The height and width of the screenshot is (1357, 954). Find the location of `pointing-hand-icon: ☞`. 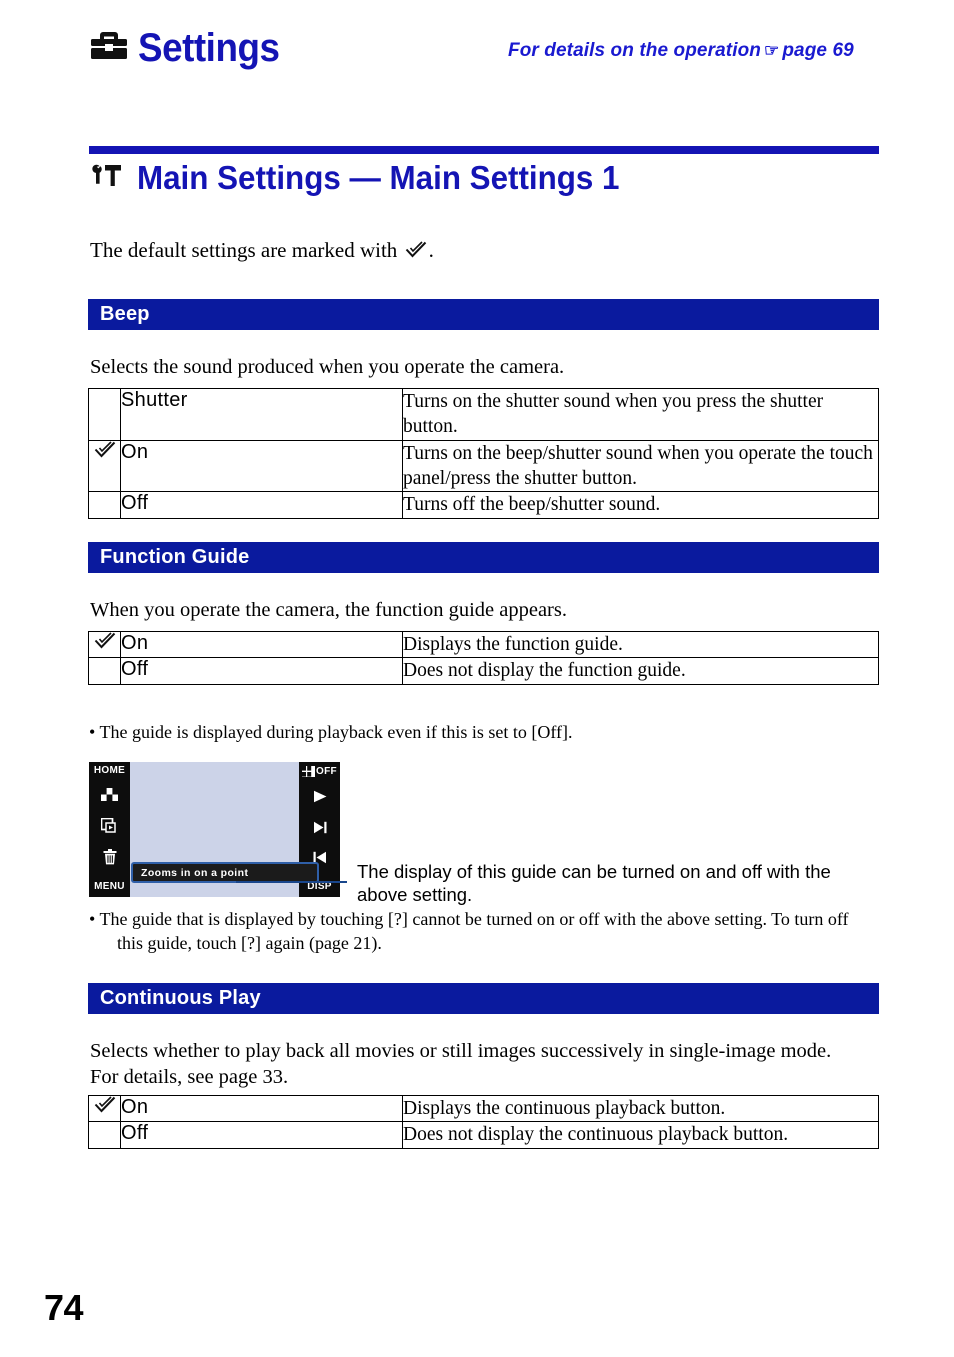

pointing-hand-icon: ☞ is located at coordinates (771, 50).